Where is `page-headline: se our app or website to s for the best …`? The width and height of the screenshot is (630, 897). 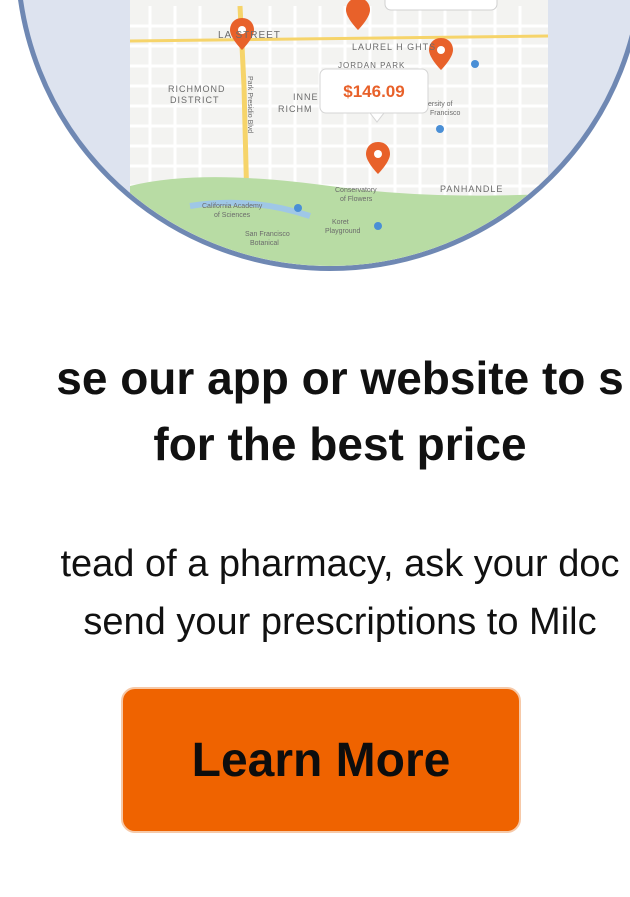
page-headline: se our app or website to s for the best … is located at coordinates (315, 411).